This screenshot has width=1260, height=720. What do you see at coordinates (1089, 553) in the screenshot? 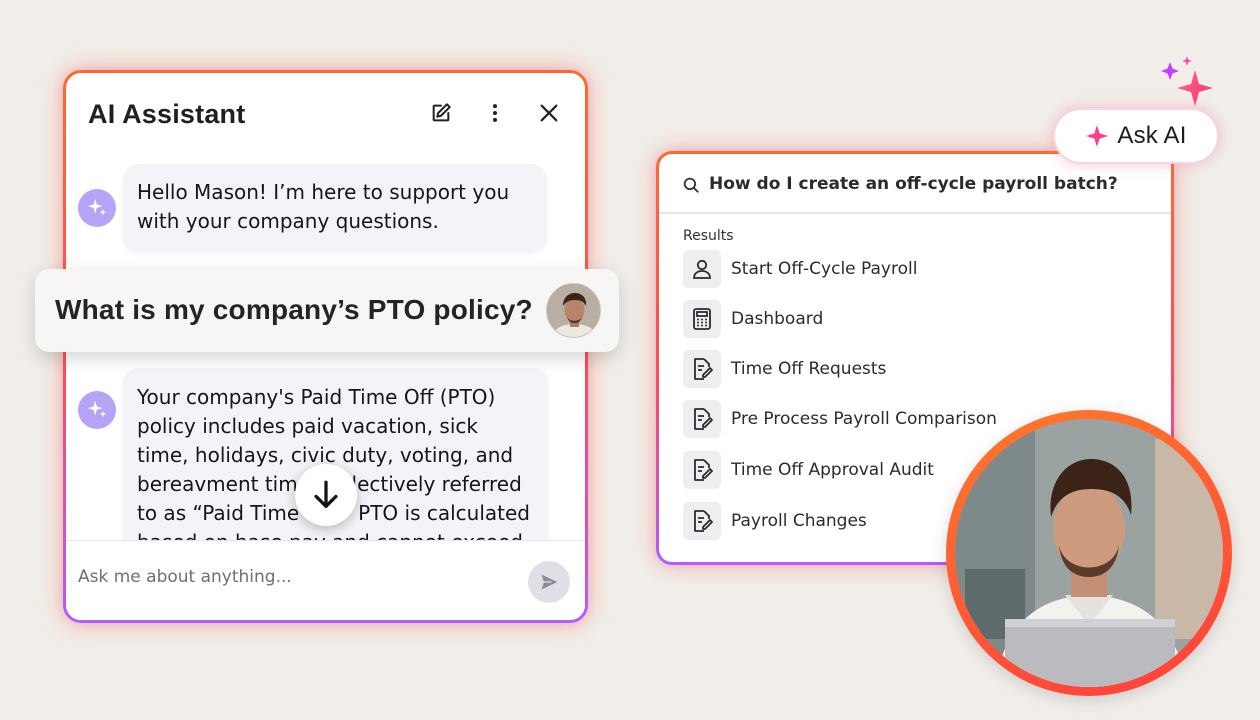
I see `person-photo` at bounding box center [1089, 553].